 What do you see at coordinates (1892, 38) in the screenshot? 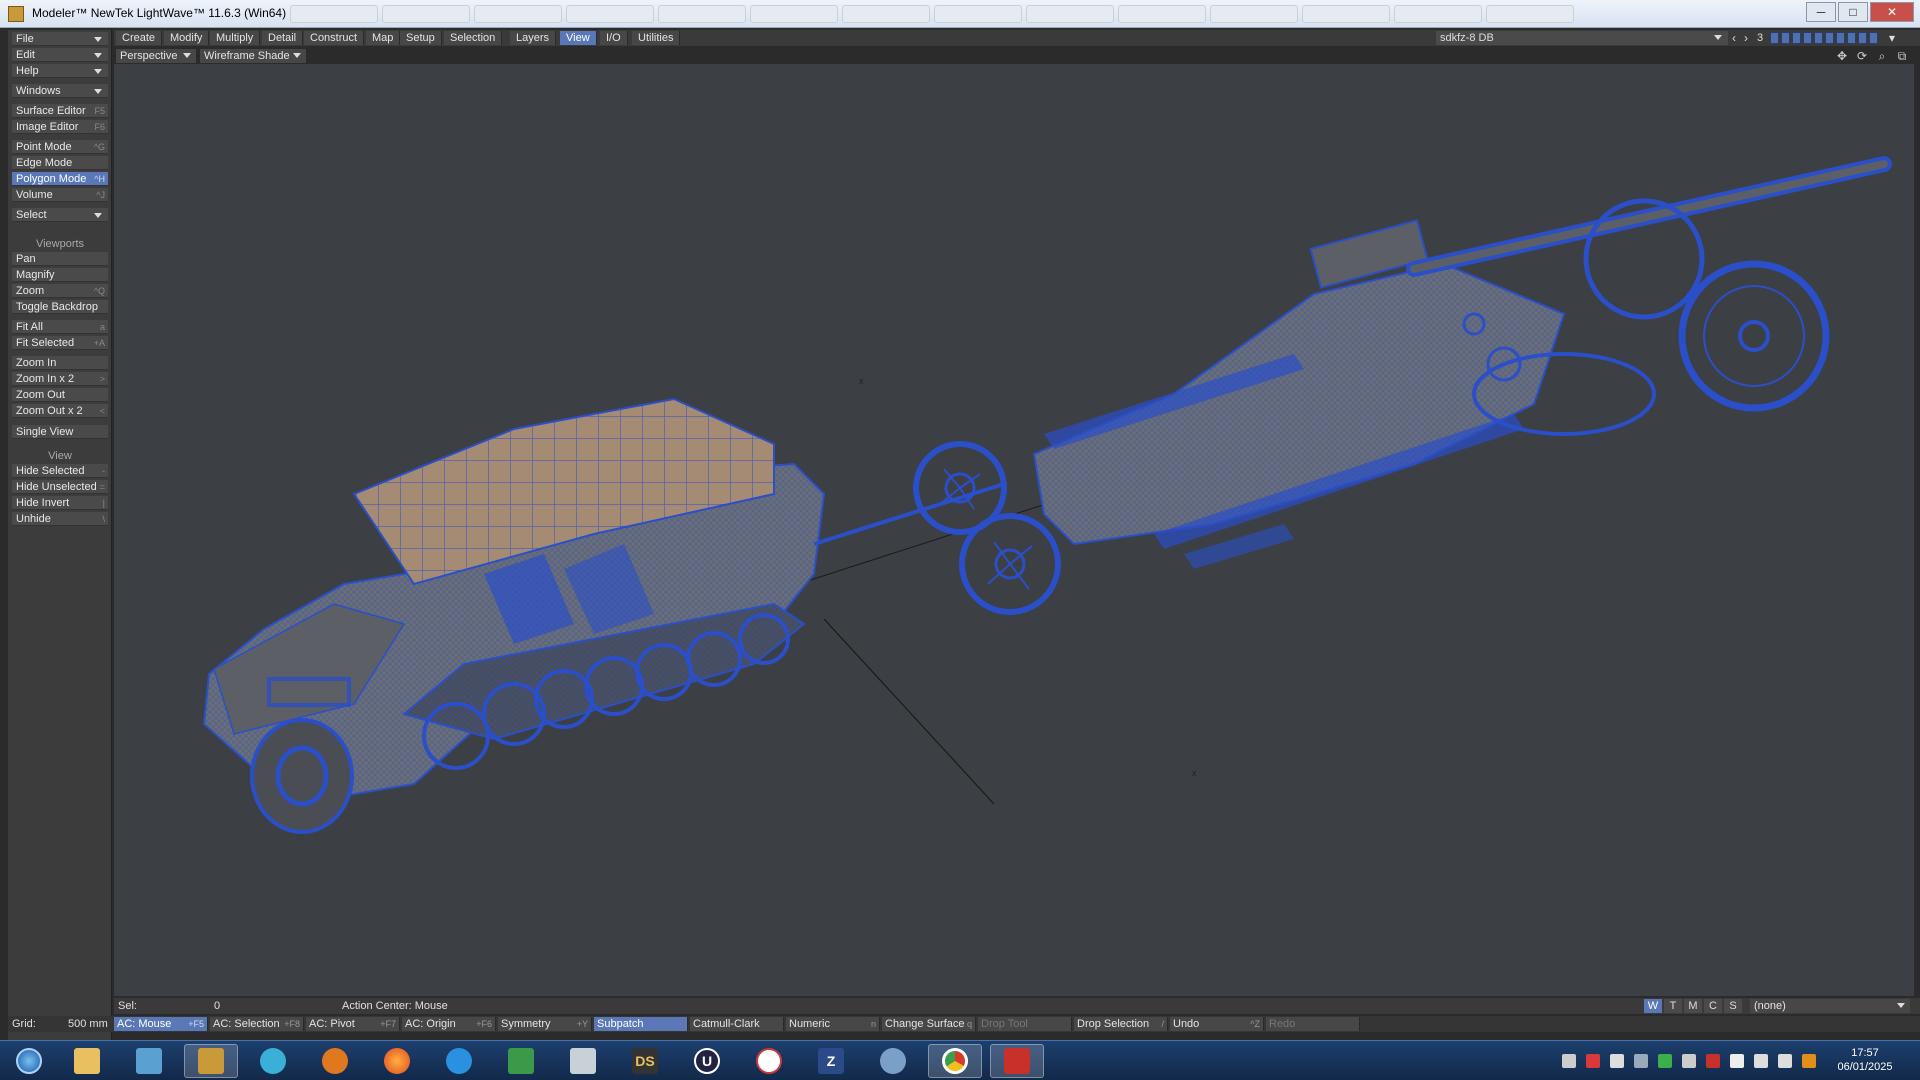
I see `chevron-down-icon: ▾` at bounding box center [1892, 38].